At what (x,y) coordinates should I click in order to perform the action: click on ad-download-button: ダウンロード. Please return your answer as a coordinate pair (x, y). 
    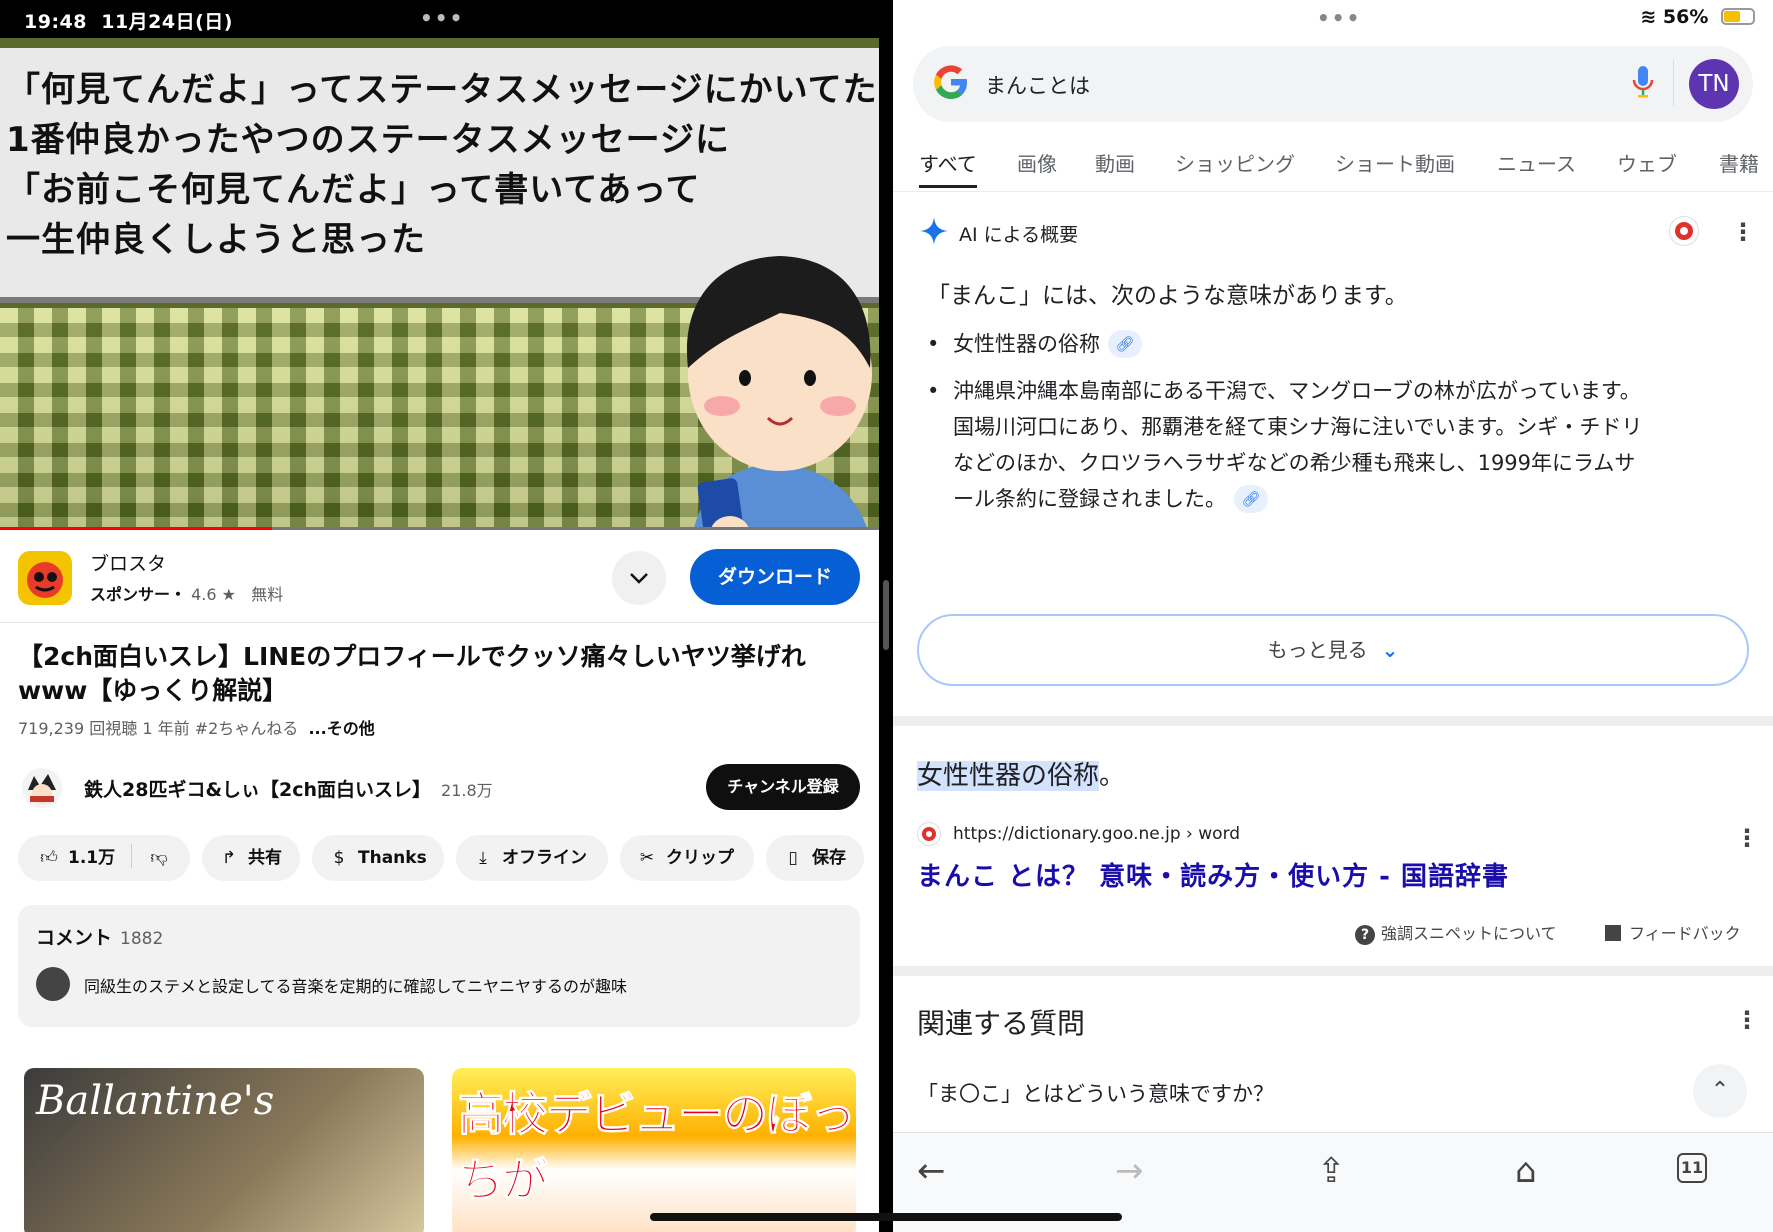
    Looking at the image, I should click on (775, 577).